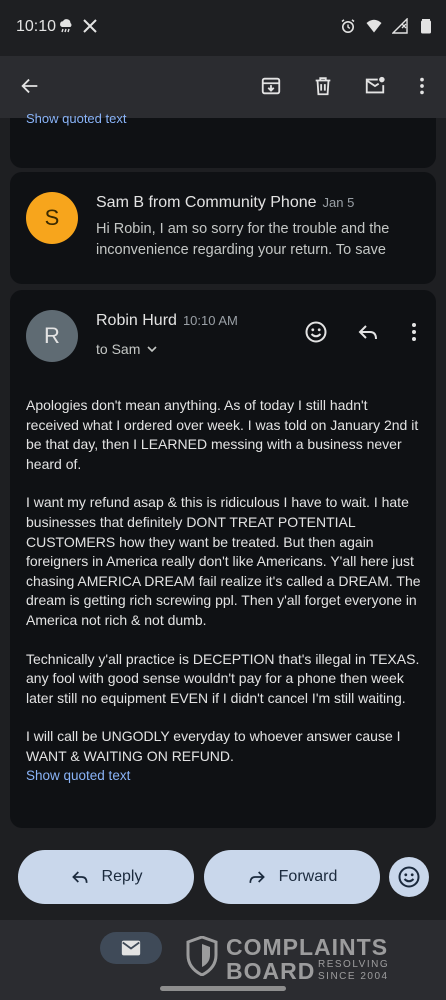 The height and width of the screenshot is (1000, 446). I want to click on back-arrow-icon, so click(29, 86).